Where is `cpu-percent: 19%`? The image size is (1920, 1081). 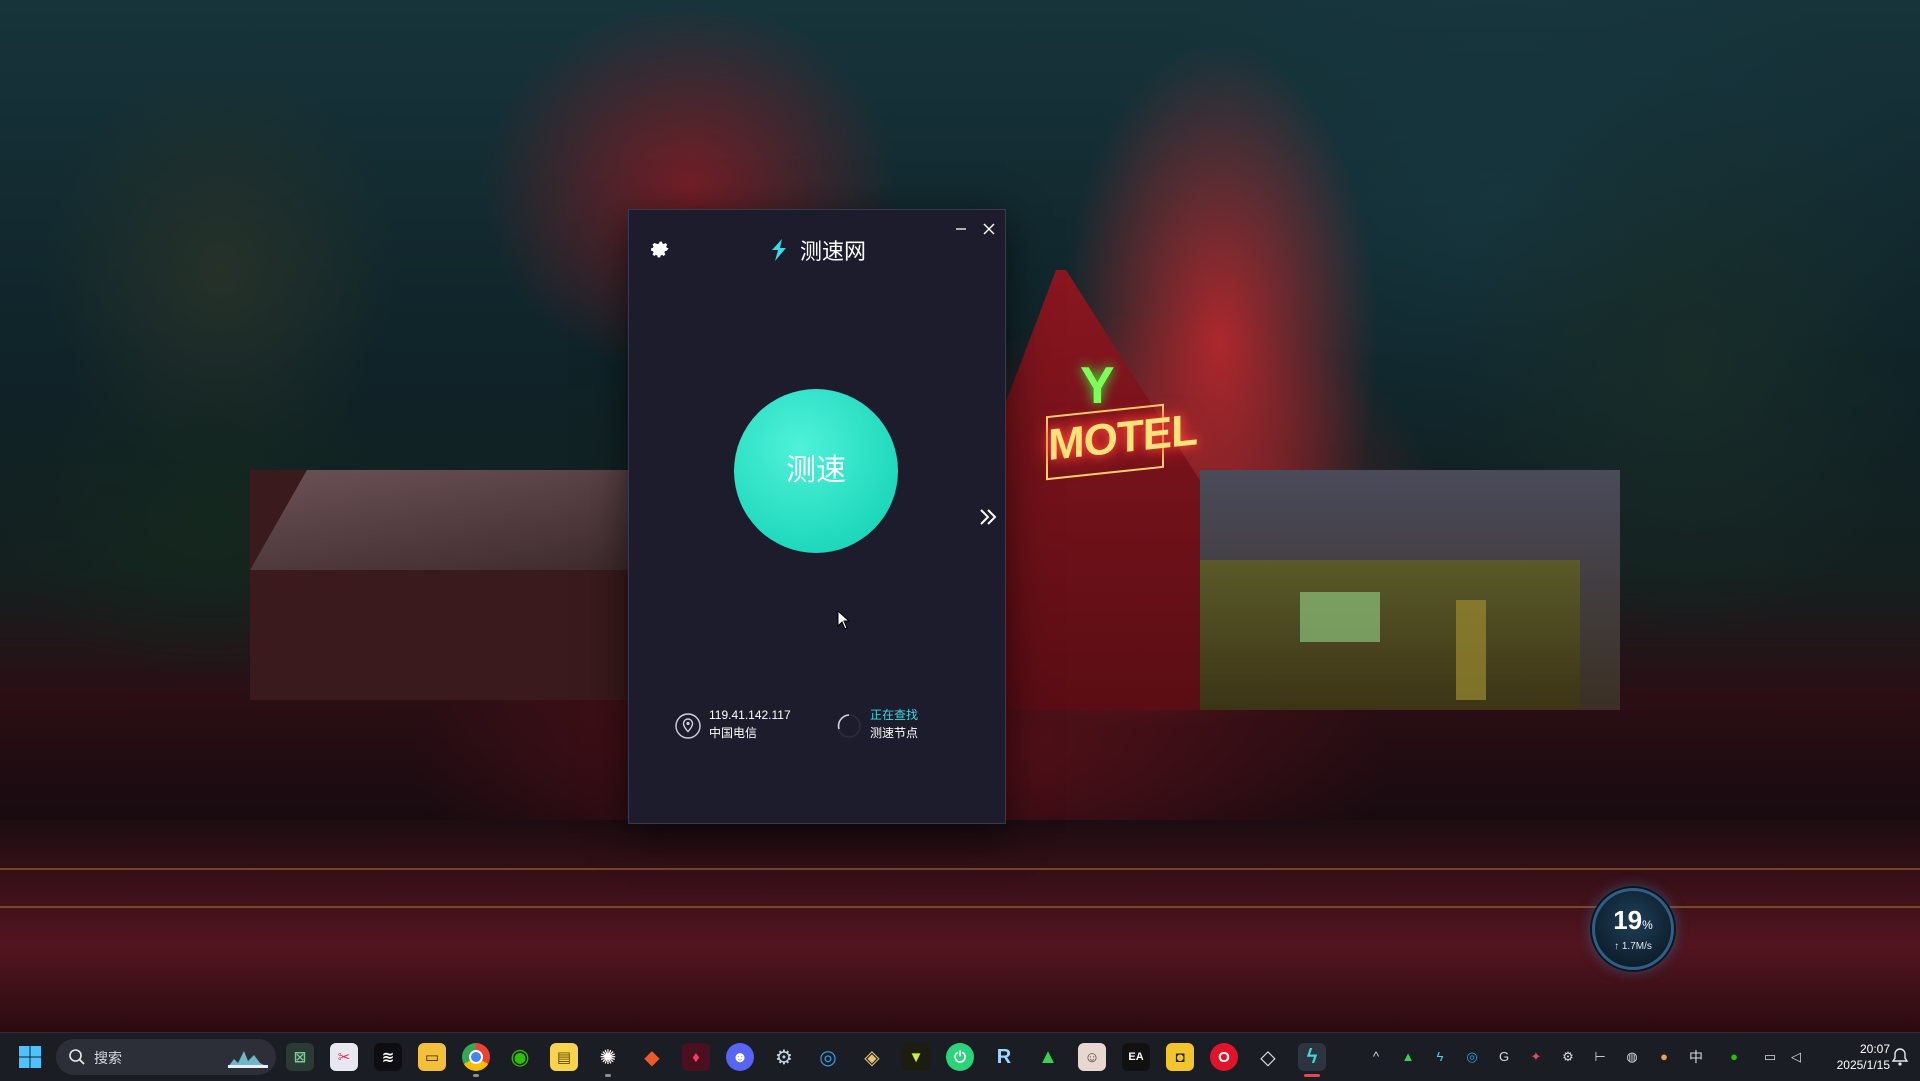 cpu-percent: 19% is located at coordinates (1633, 920).